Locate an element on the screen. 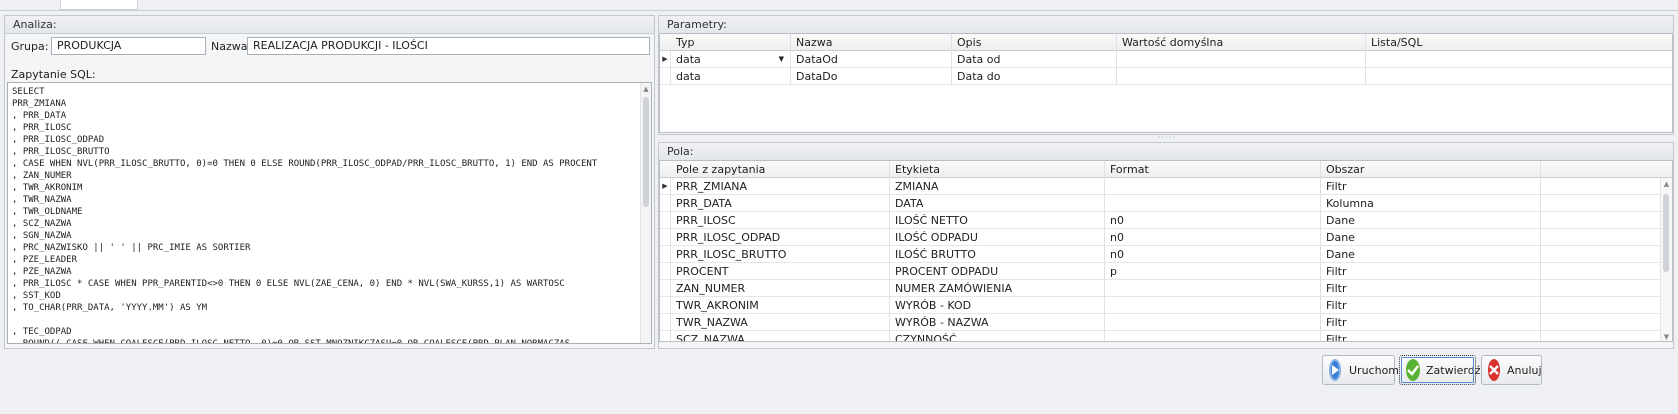 The width and height of the screenshot is (1678, 414). anuluj-label: Anuluj is located at coordinates (1524, 370).